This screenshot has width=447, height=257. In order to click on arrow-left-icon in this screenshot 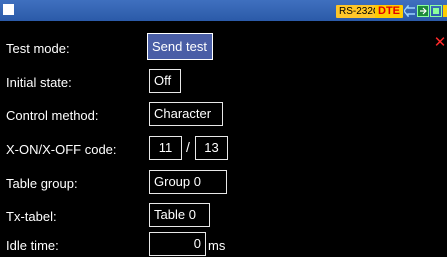, I will do `click(409, 11)`.